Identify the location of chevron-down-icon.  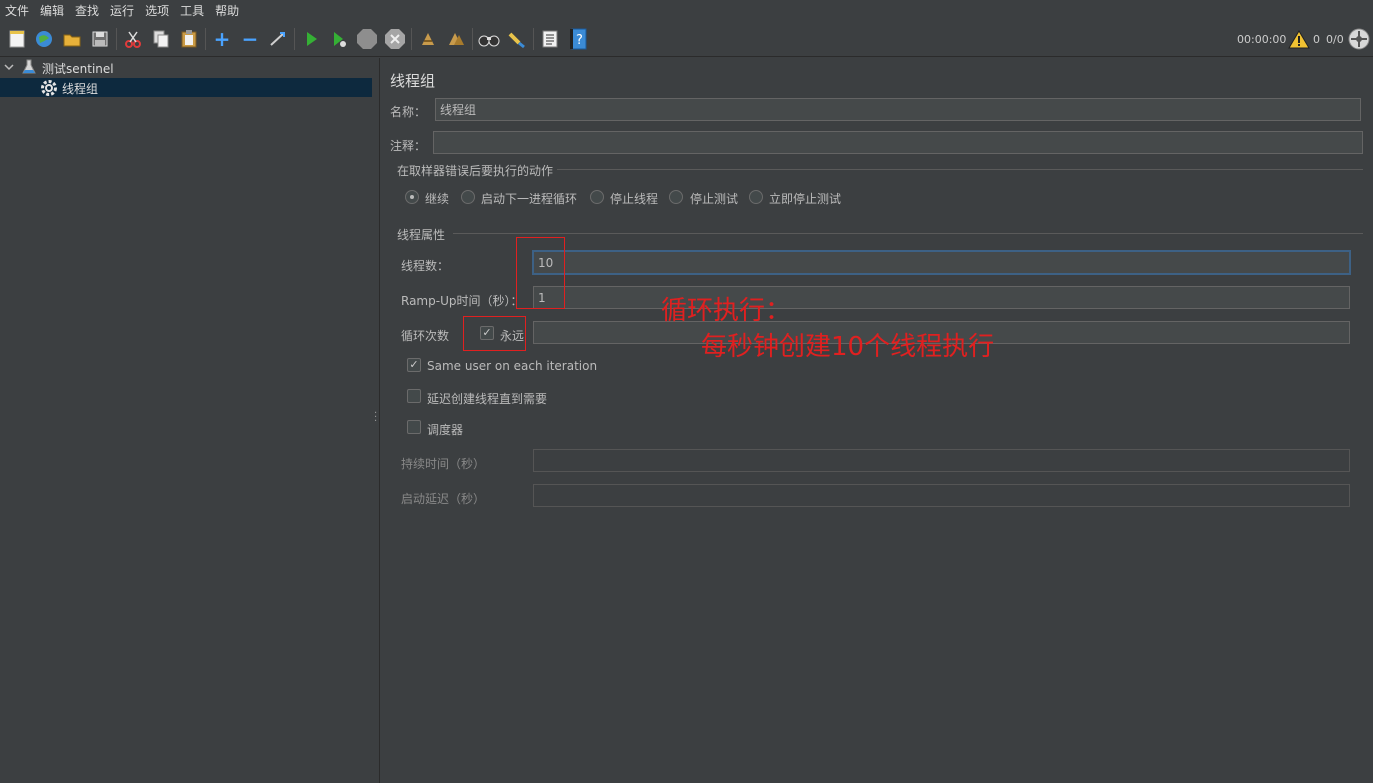
(9, 68).